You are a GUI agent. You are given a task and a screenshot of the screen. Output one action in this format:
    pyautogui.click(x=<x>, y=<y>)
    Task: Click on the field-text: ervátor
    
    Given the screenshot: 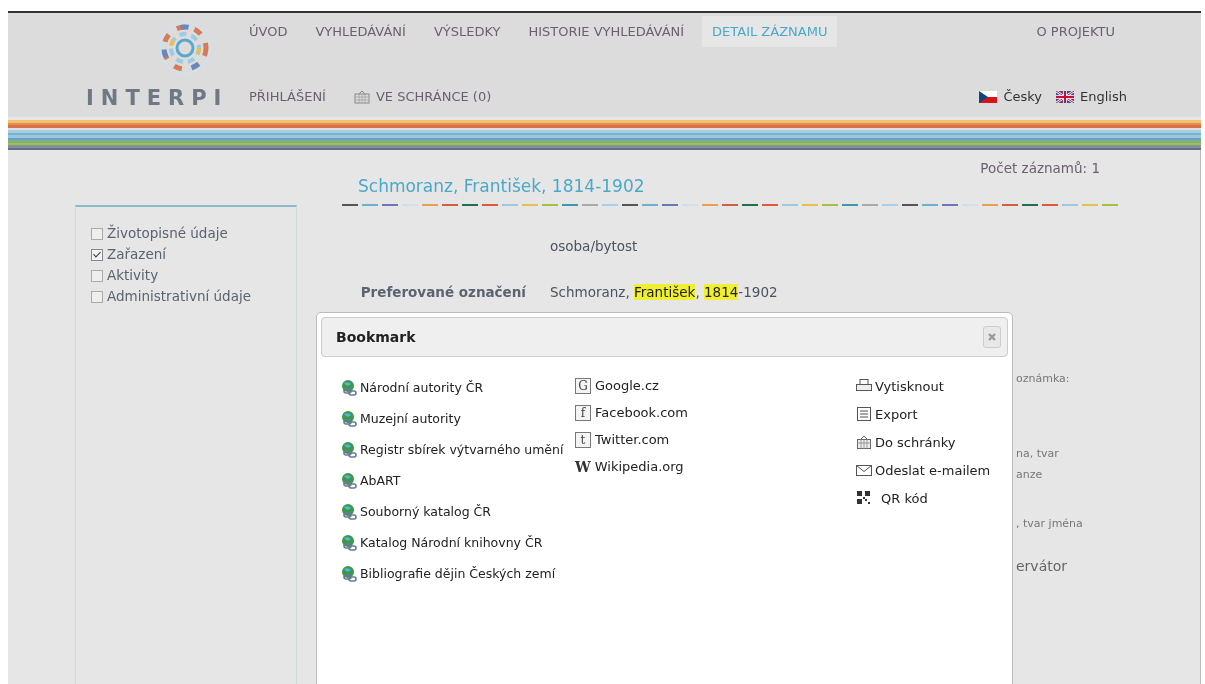 What is the action you would take?
    pyautogui.click(x=1042, y=566)
    